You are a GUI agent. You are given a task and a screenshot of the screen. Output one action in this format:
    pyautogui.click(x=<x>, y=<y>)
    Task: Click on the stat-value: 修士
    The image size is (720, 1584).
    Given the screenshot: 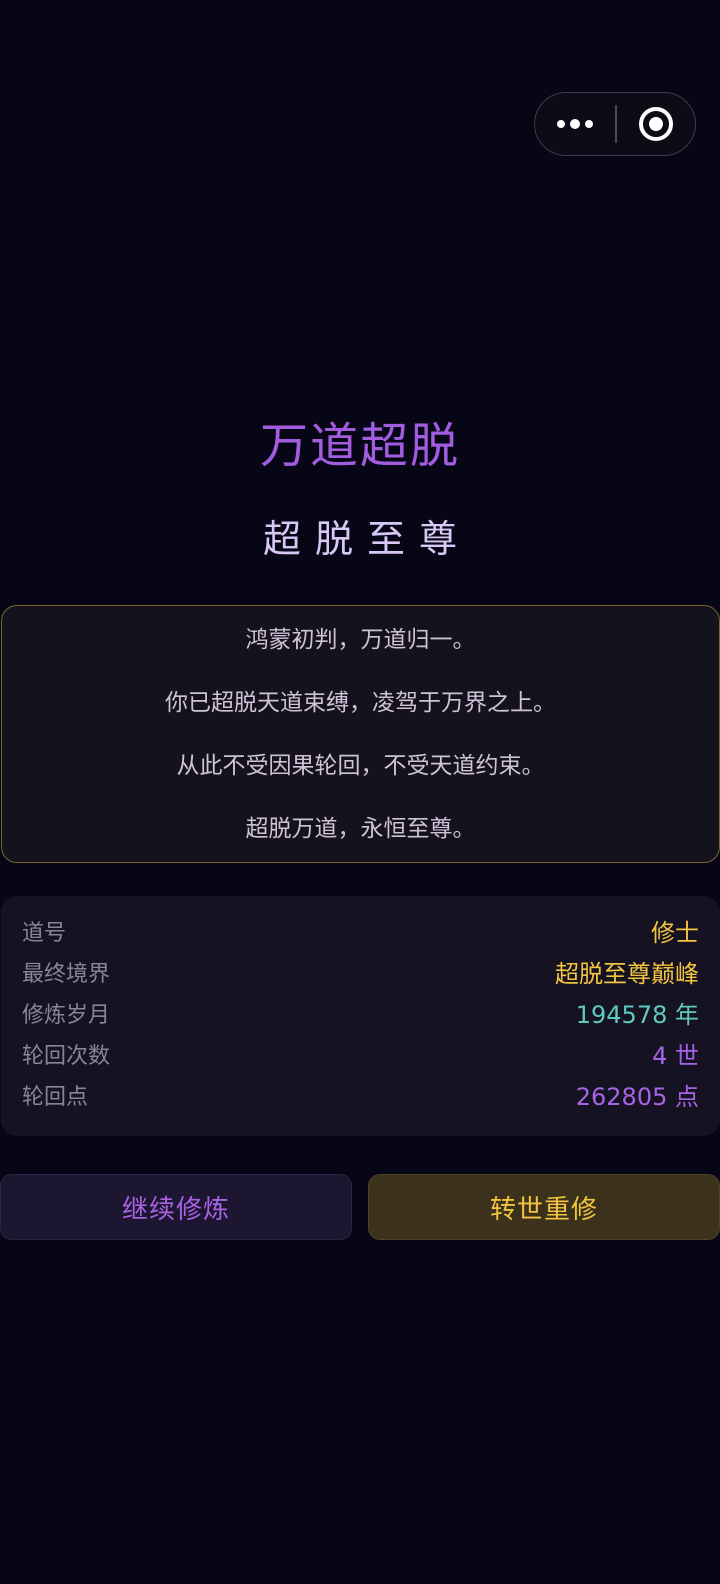 What is the action you would take?
    pyautogui.click(x=675, y=933)
    